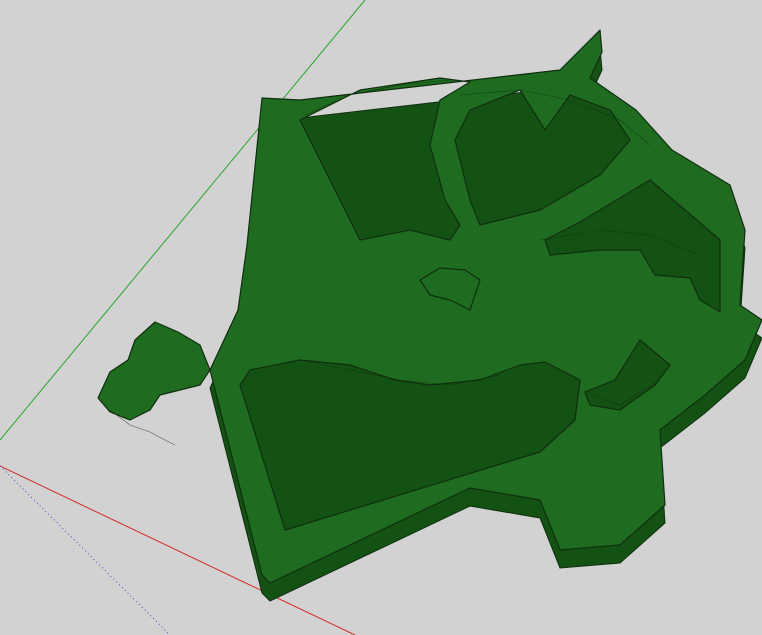  What do you see at coordinates (85, 550) in the screenshot?
I see `blue-axis-line` at bounding box center [85, 550].